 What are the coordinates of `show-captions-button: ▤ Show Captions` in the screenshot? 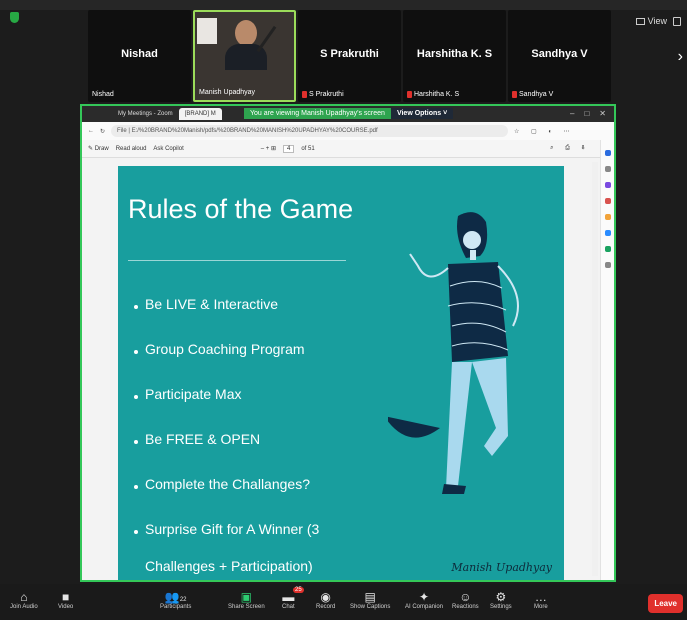 It's located at (370, 600).